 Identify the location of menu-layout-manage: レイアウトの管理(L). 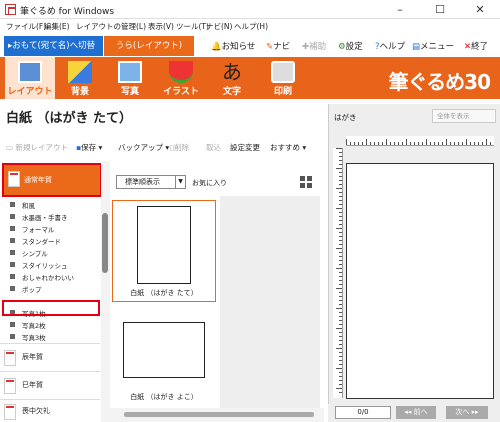
(111, 26).